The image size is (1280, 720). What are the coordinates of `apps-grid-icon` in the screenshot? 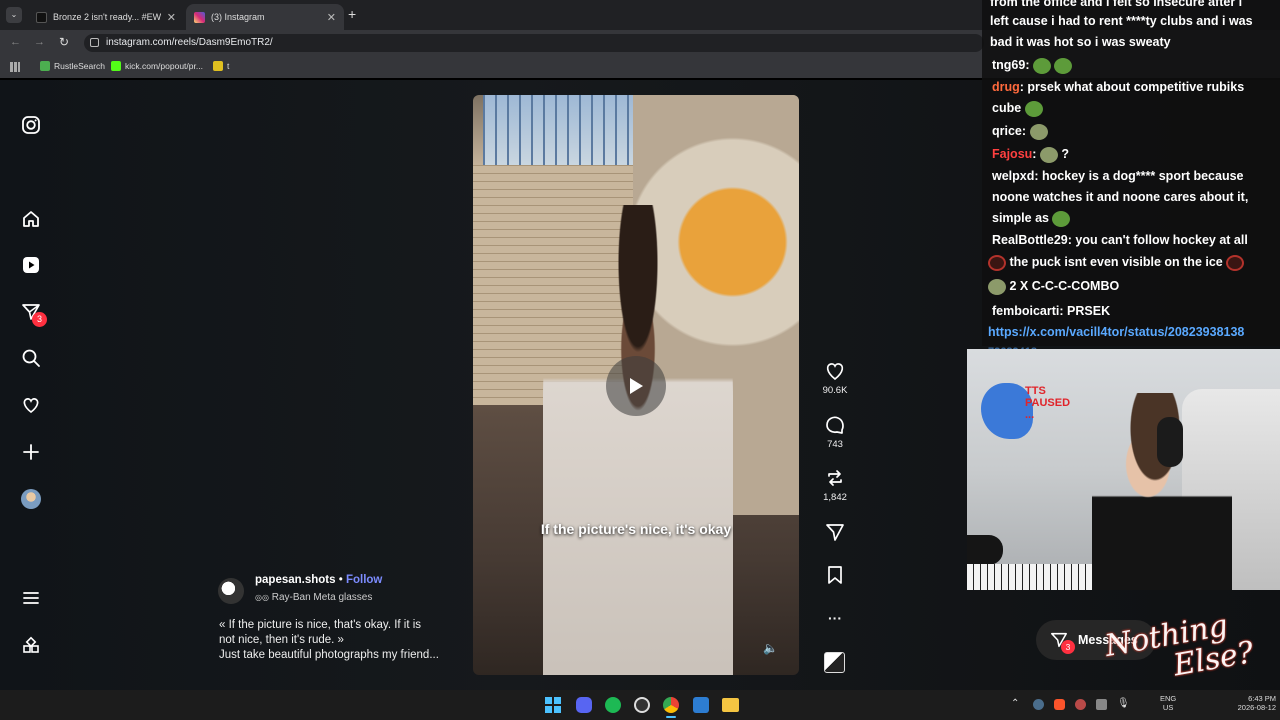 It's located at (15, 67).